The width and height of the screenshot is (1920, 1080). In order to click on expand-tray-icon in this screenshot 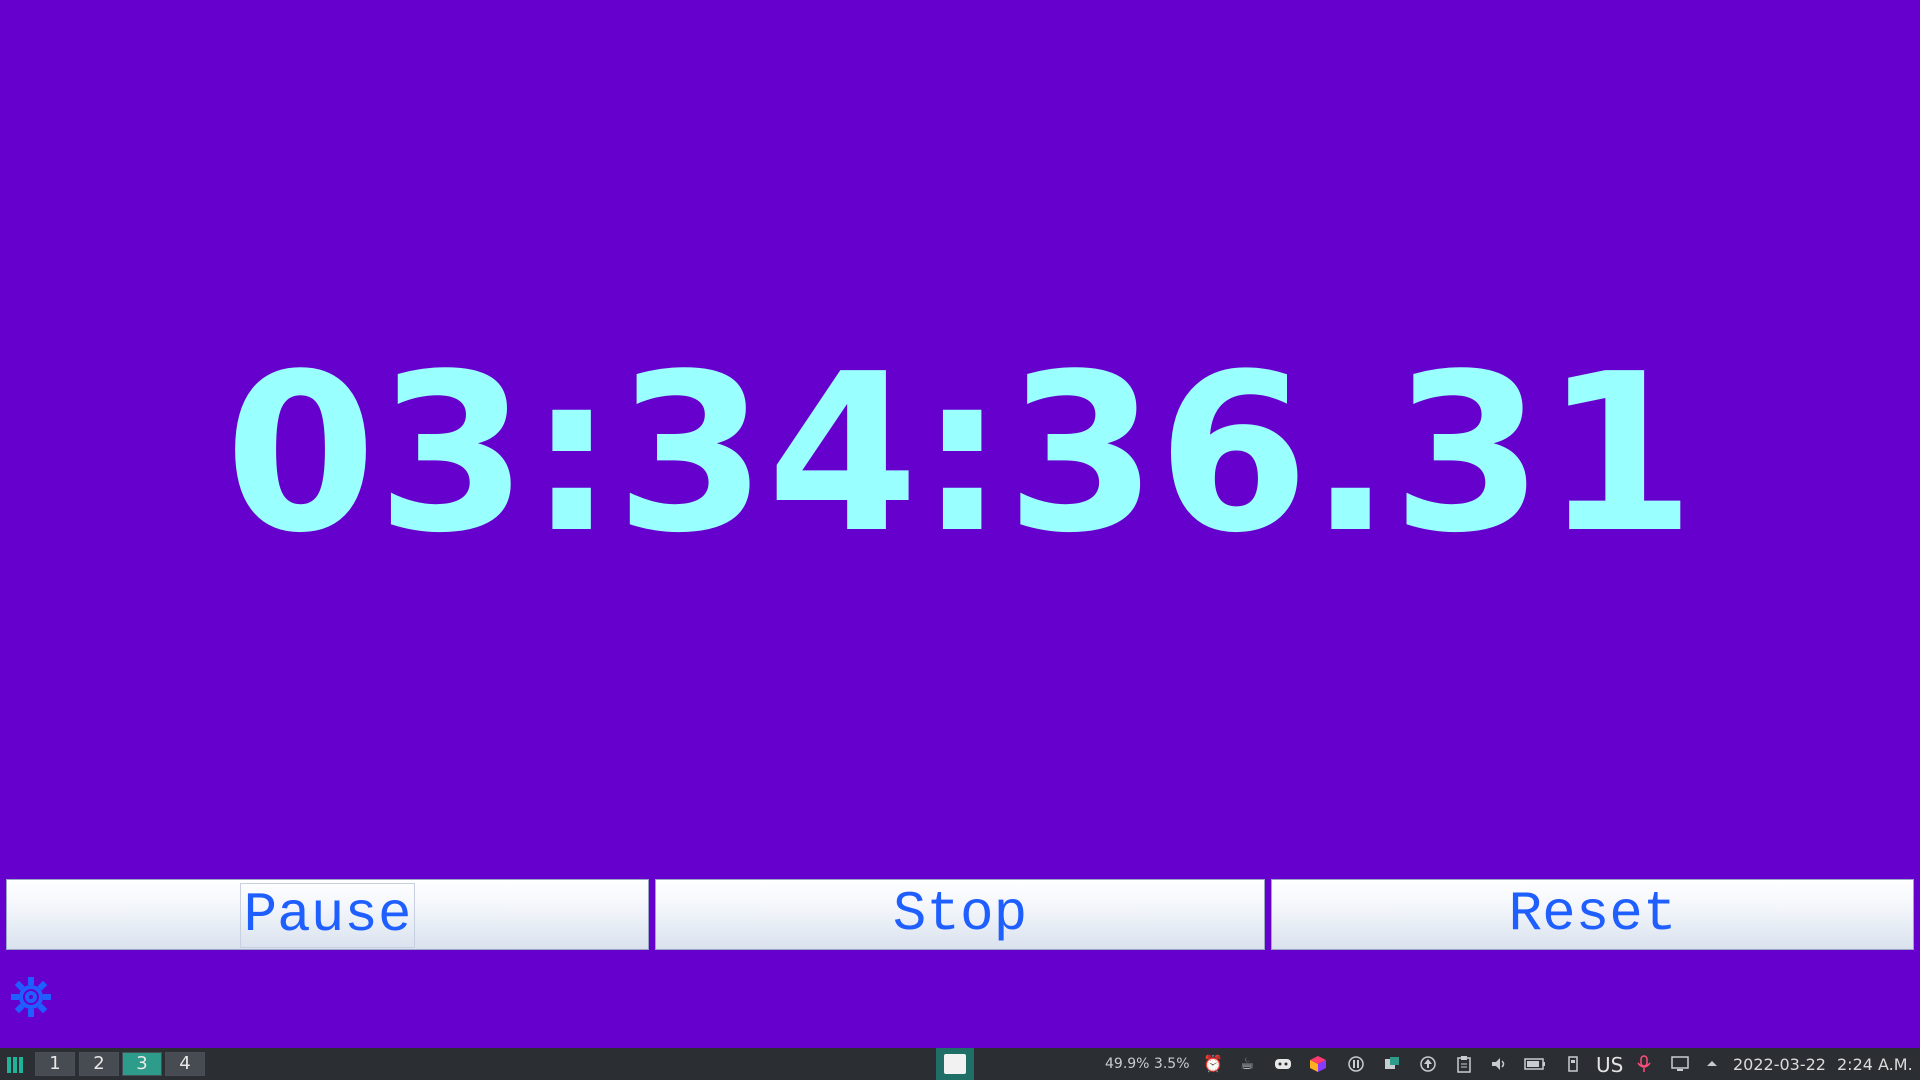, I will do `click(1712, 1064)`.